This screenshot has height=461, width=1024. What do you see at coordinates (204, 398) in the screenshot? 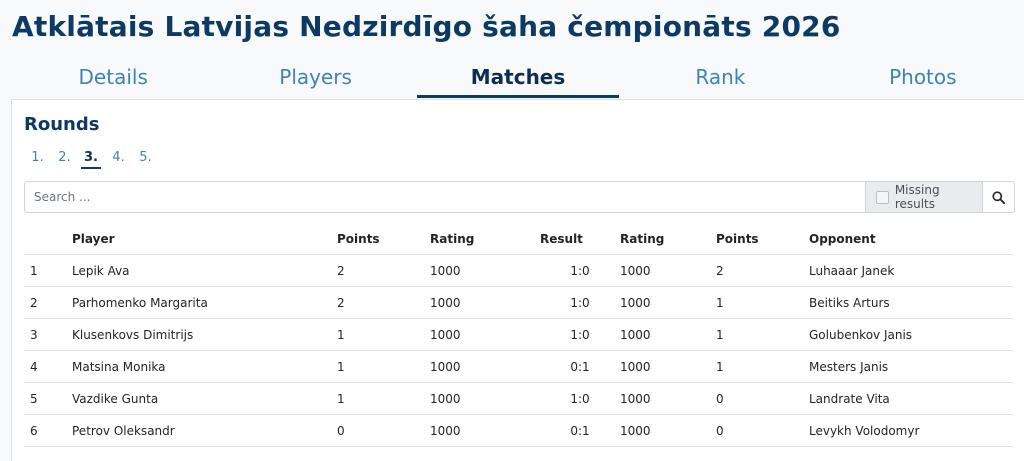
I see `player-name: Vazdike Gunta` at bounding box center [204, 398].